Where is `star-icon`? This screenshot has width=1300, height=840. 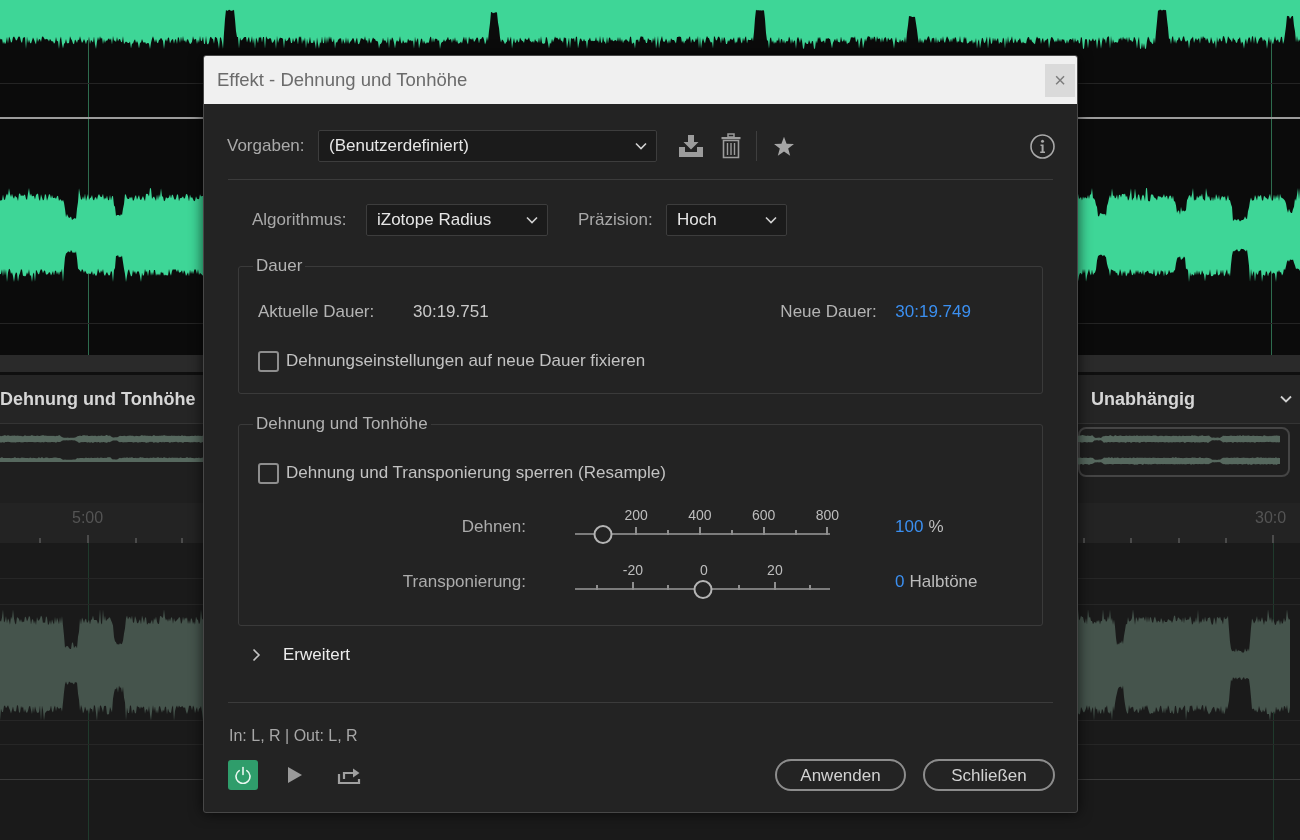 star-icon is located at coordinates (784, 146).